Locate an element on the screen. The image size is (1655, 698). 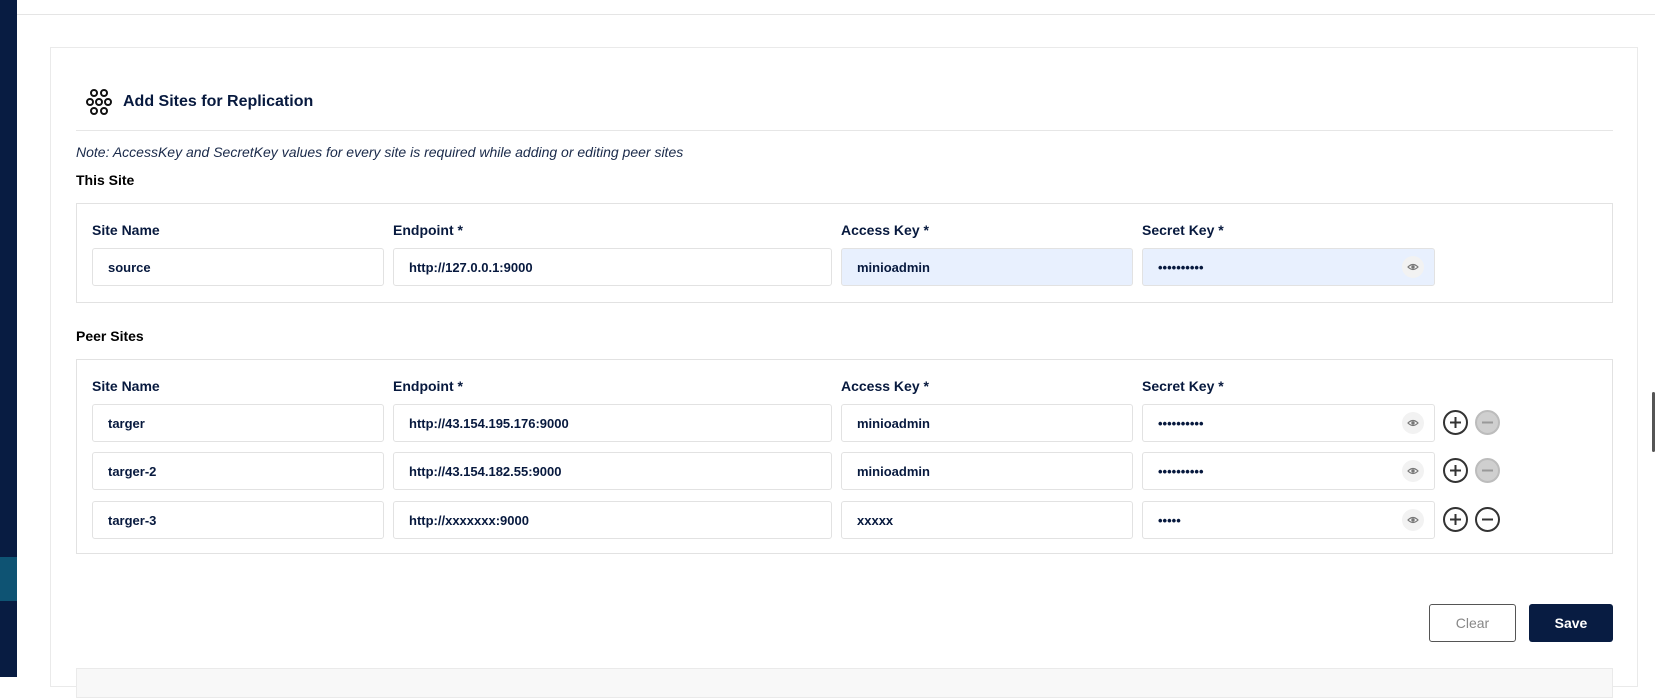
peer-site-name-input: targer-3 is located at coordinates (238, 520).